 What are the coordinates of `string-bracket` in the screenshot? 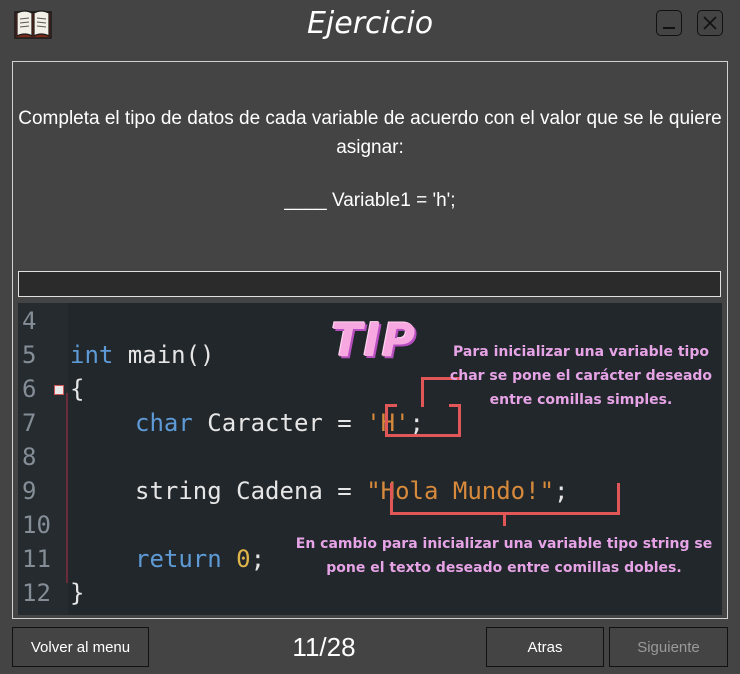 It's located at (505, 499).